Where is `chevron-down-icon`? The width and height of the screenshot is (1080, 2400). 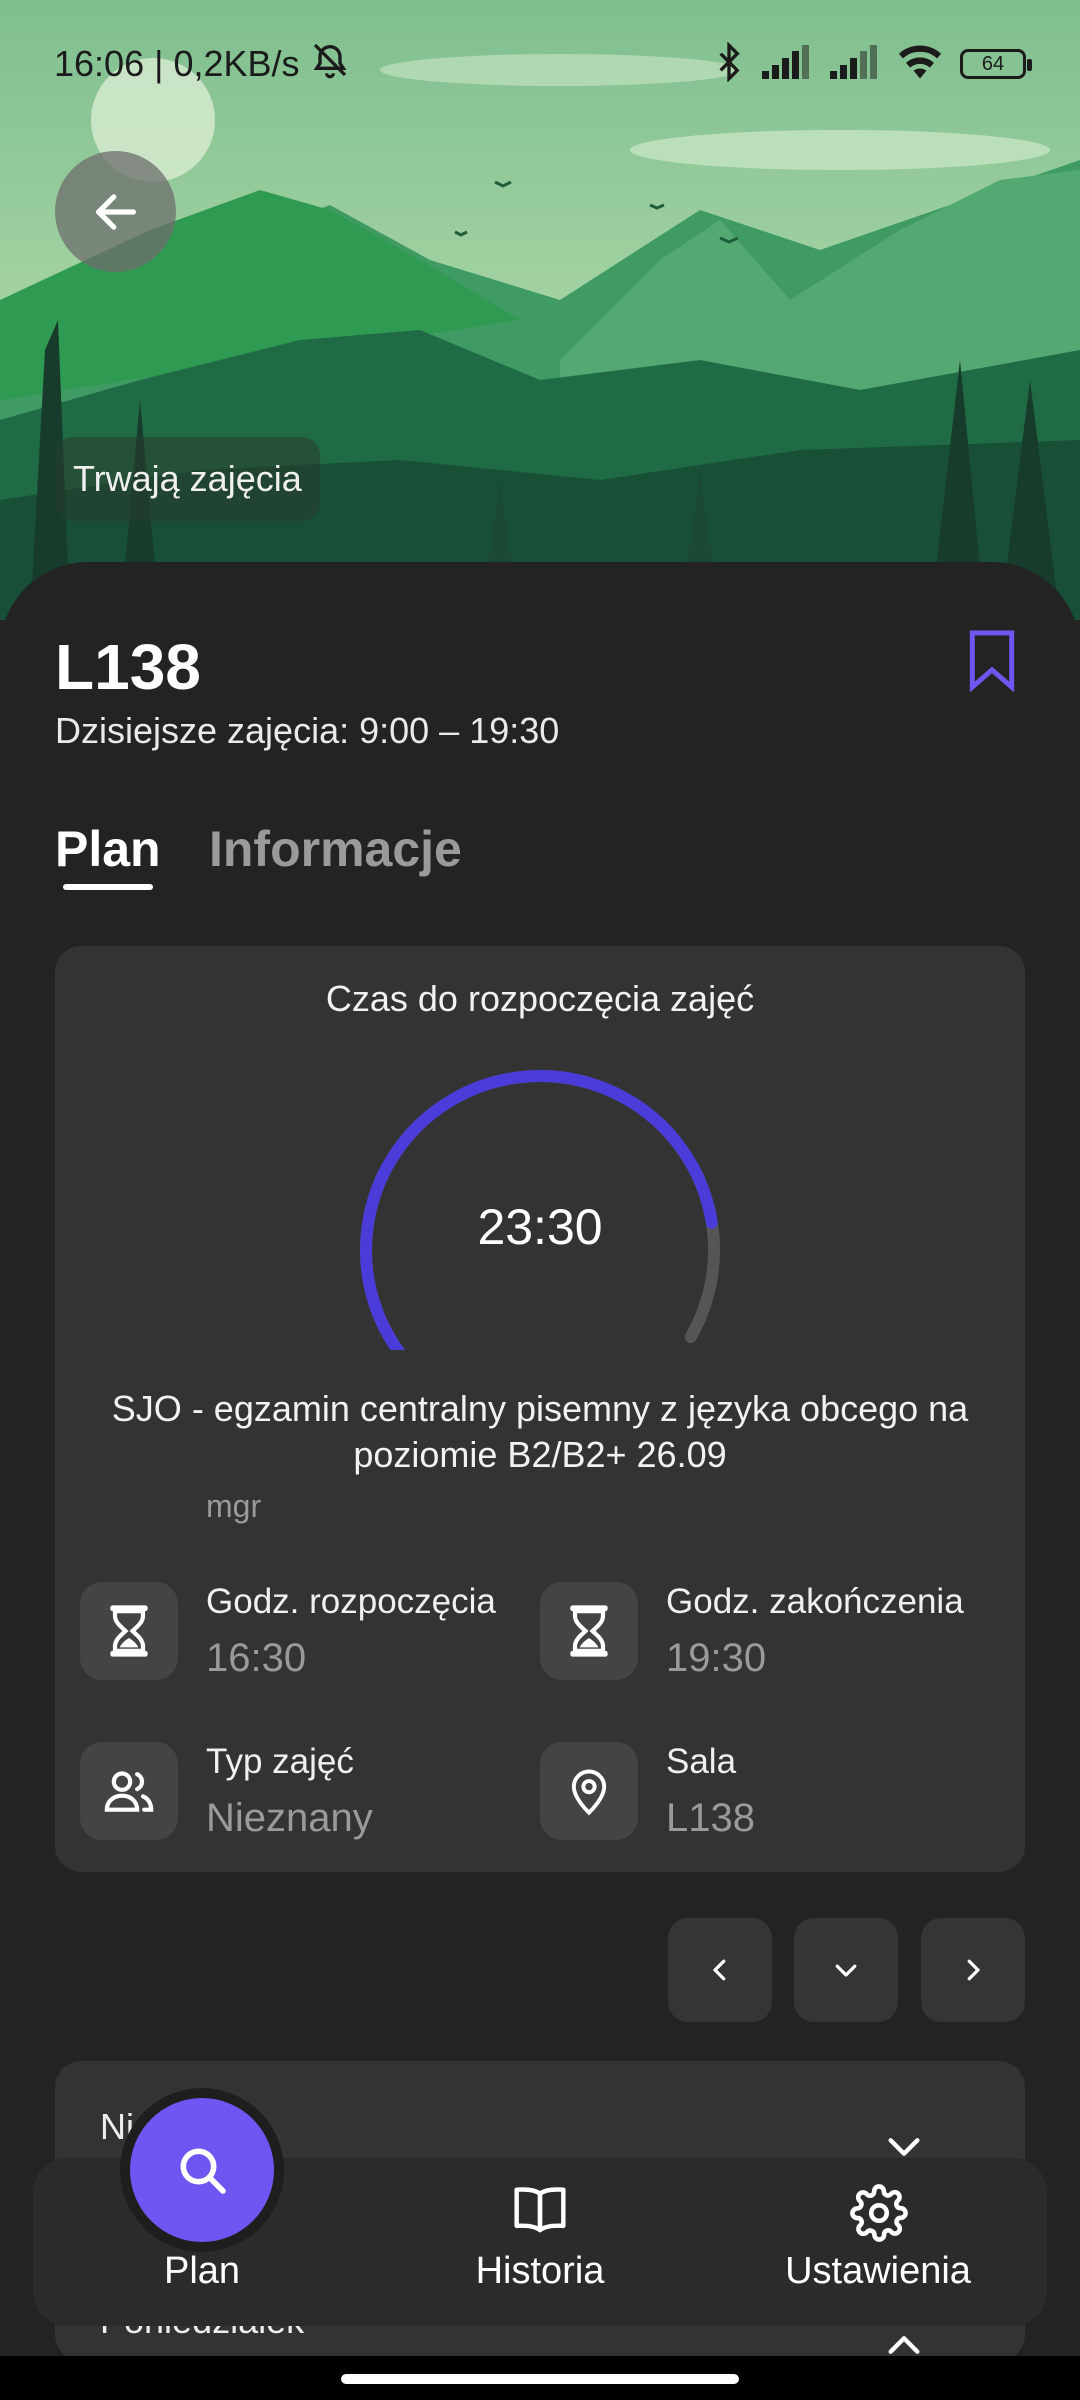 chevron-down-icon is located at coordinates (846, 1970).